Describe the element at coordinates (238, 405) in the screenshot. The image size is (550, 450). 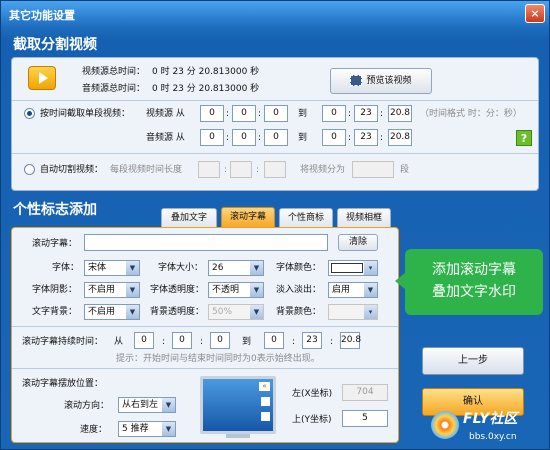
I see `monitor-preview-icon: «` at that location.